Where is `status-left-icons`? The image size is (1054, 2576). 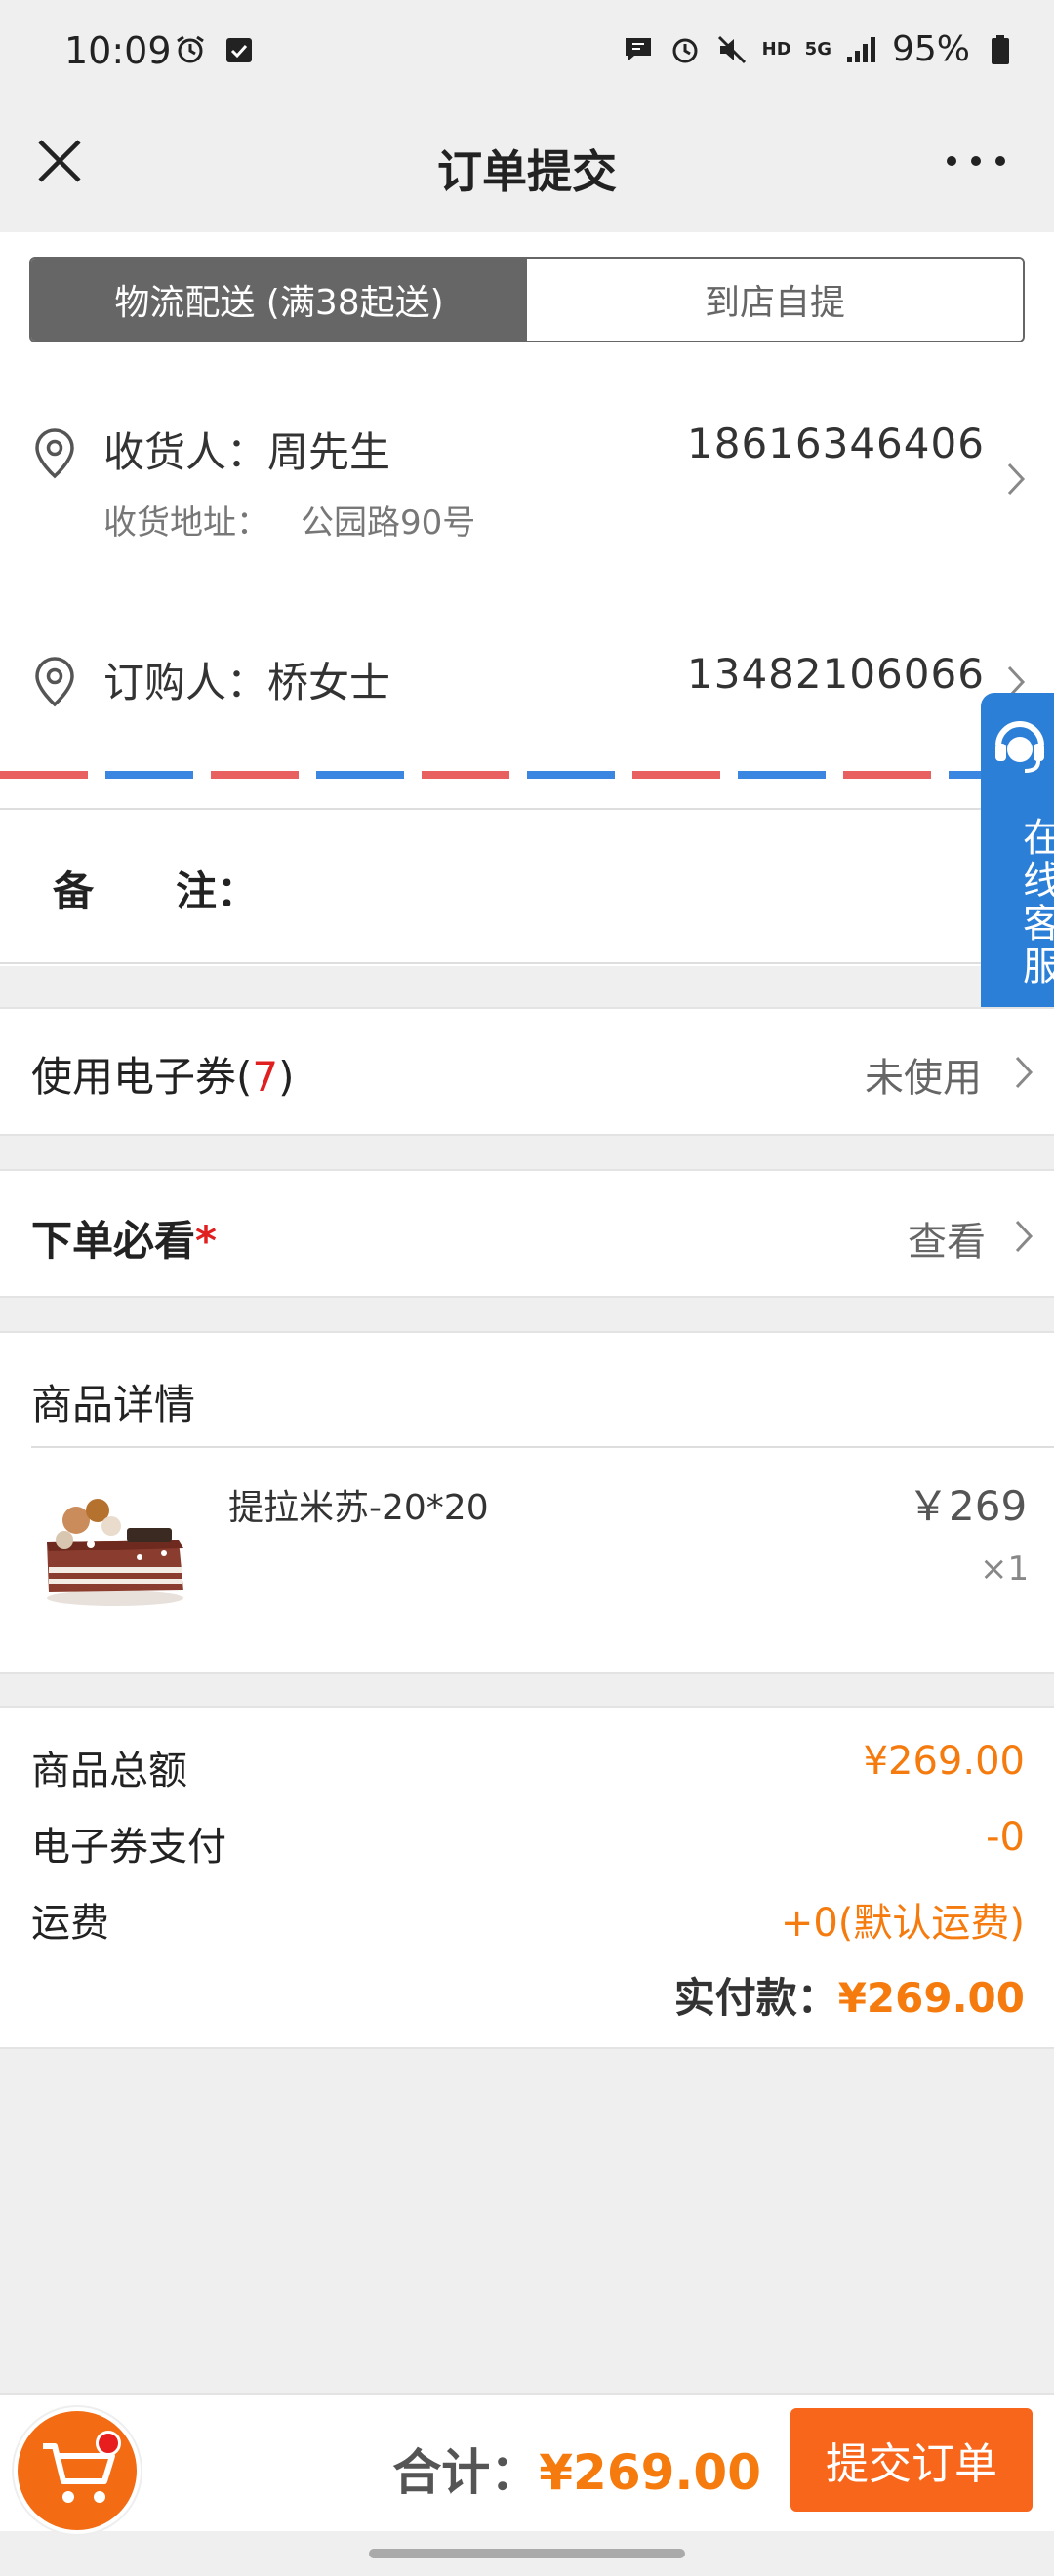
status-left-icons is located at coordinates (215, 49).